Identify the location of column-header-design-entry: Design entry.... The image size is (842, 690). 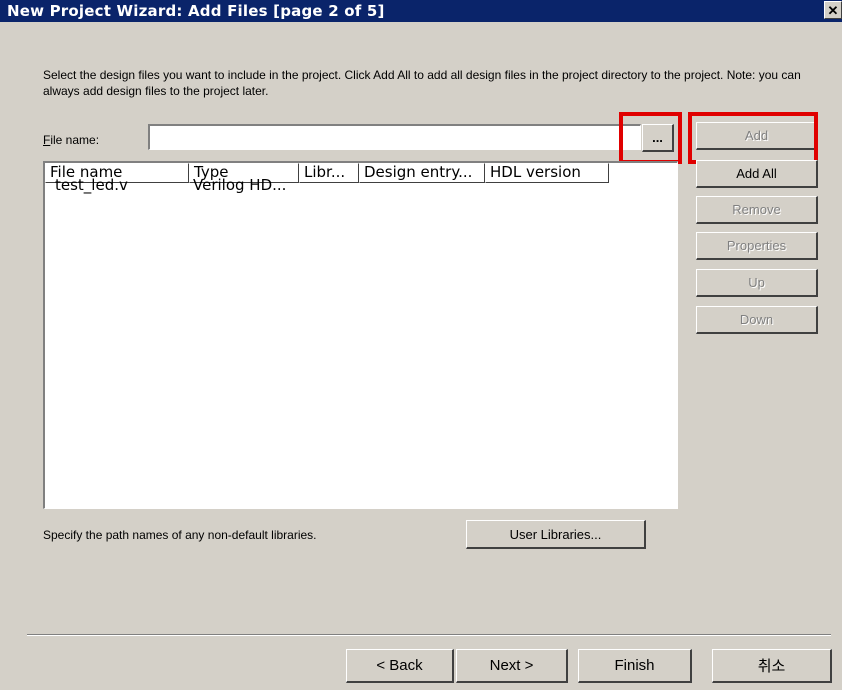
(422, 173).